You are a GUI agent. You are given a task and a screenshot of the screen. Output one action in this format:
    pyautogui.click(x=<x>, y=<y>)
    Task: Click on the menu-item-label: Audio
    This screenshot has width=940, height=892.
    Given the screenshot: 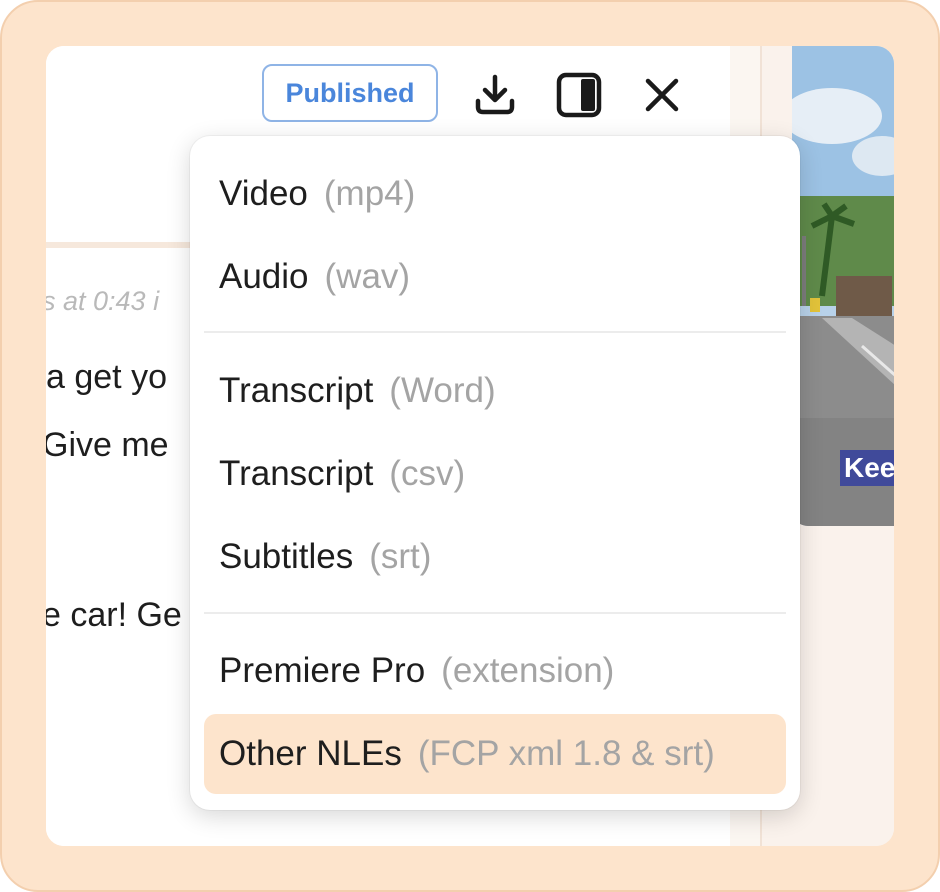 What is the action you would take?
    pyautogui.click(x=264, y=276)
    